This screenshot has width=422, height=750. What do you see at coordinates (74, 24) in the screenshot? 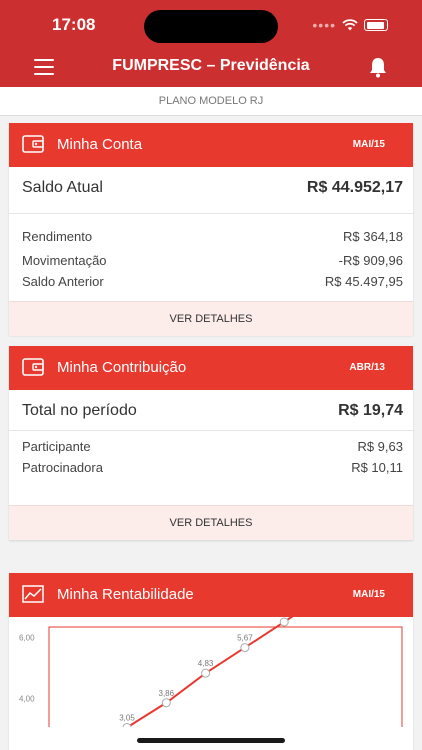
I see `status-time: 17:08` at bounding box center [74, 24].